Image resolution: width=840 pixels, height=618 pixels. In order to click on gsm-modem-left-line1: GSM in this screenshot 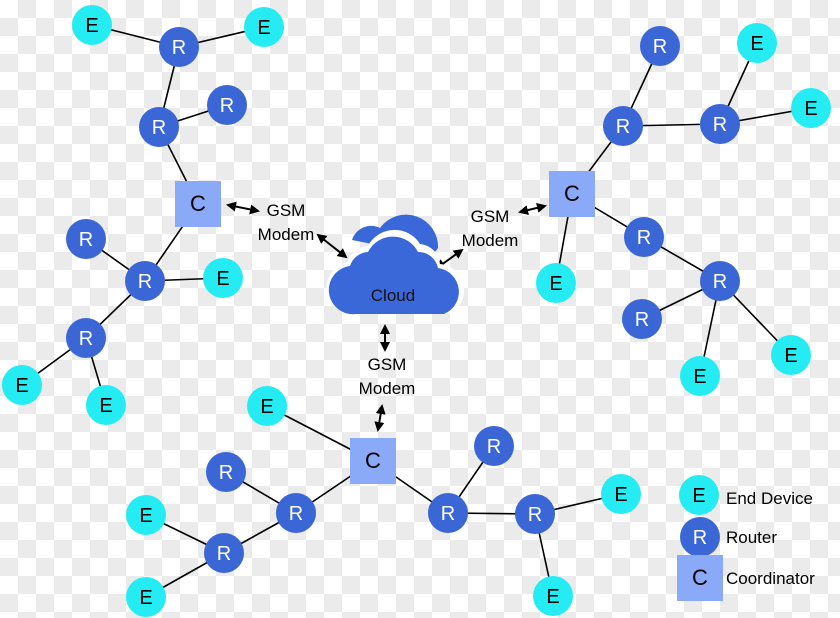, I will do `click(286, 210)`.